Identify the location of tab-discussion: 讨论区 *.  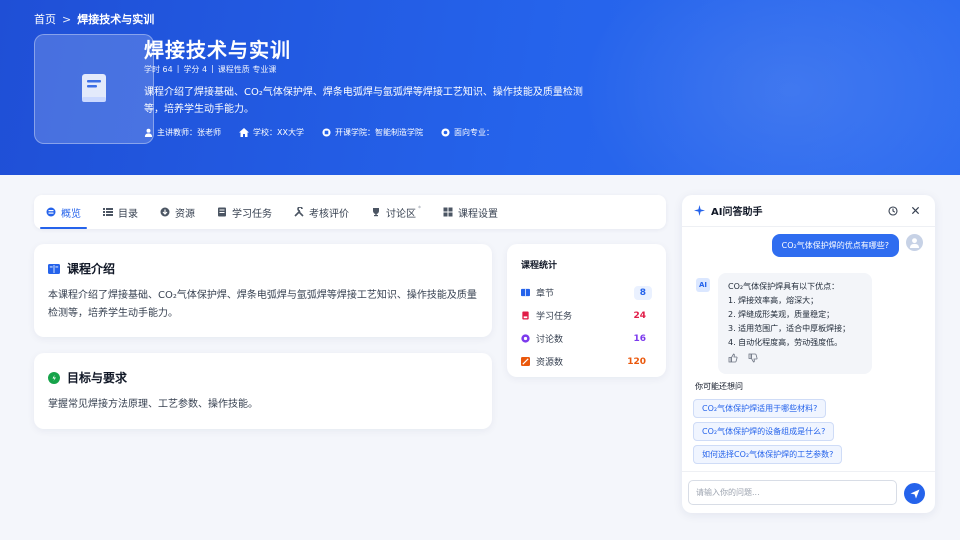
(396, 212).